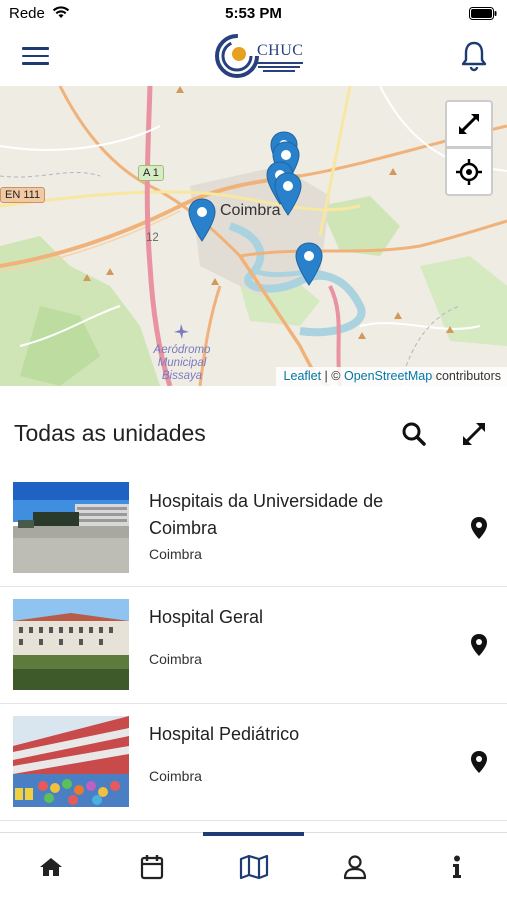 The width and height of the screenshot is (507, 900). I want to click on logo-text: CHUC, so click(280, 50).